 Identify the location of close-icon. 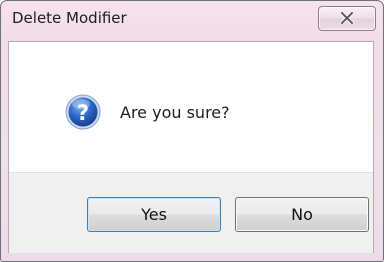
(347, 18).